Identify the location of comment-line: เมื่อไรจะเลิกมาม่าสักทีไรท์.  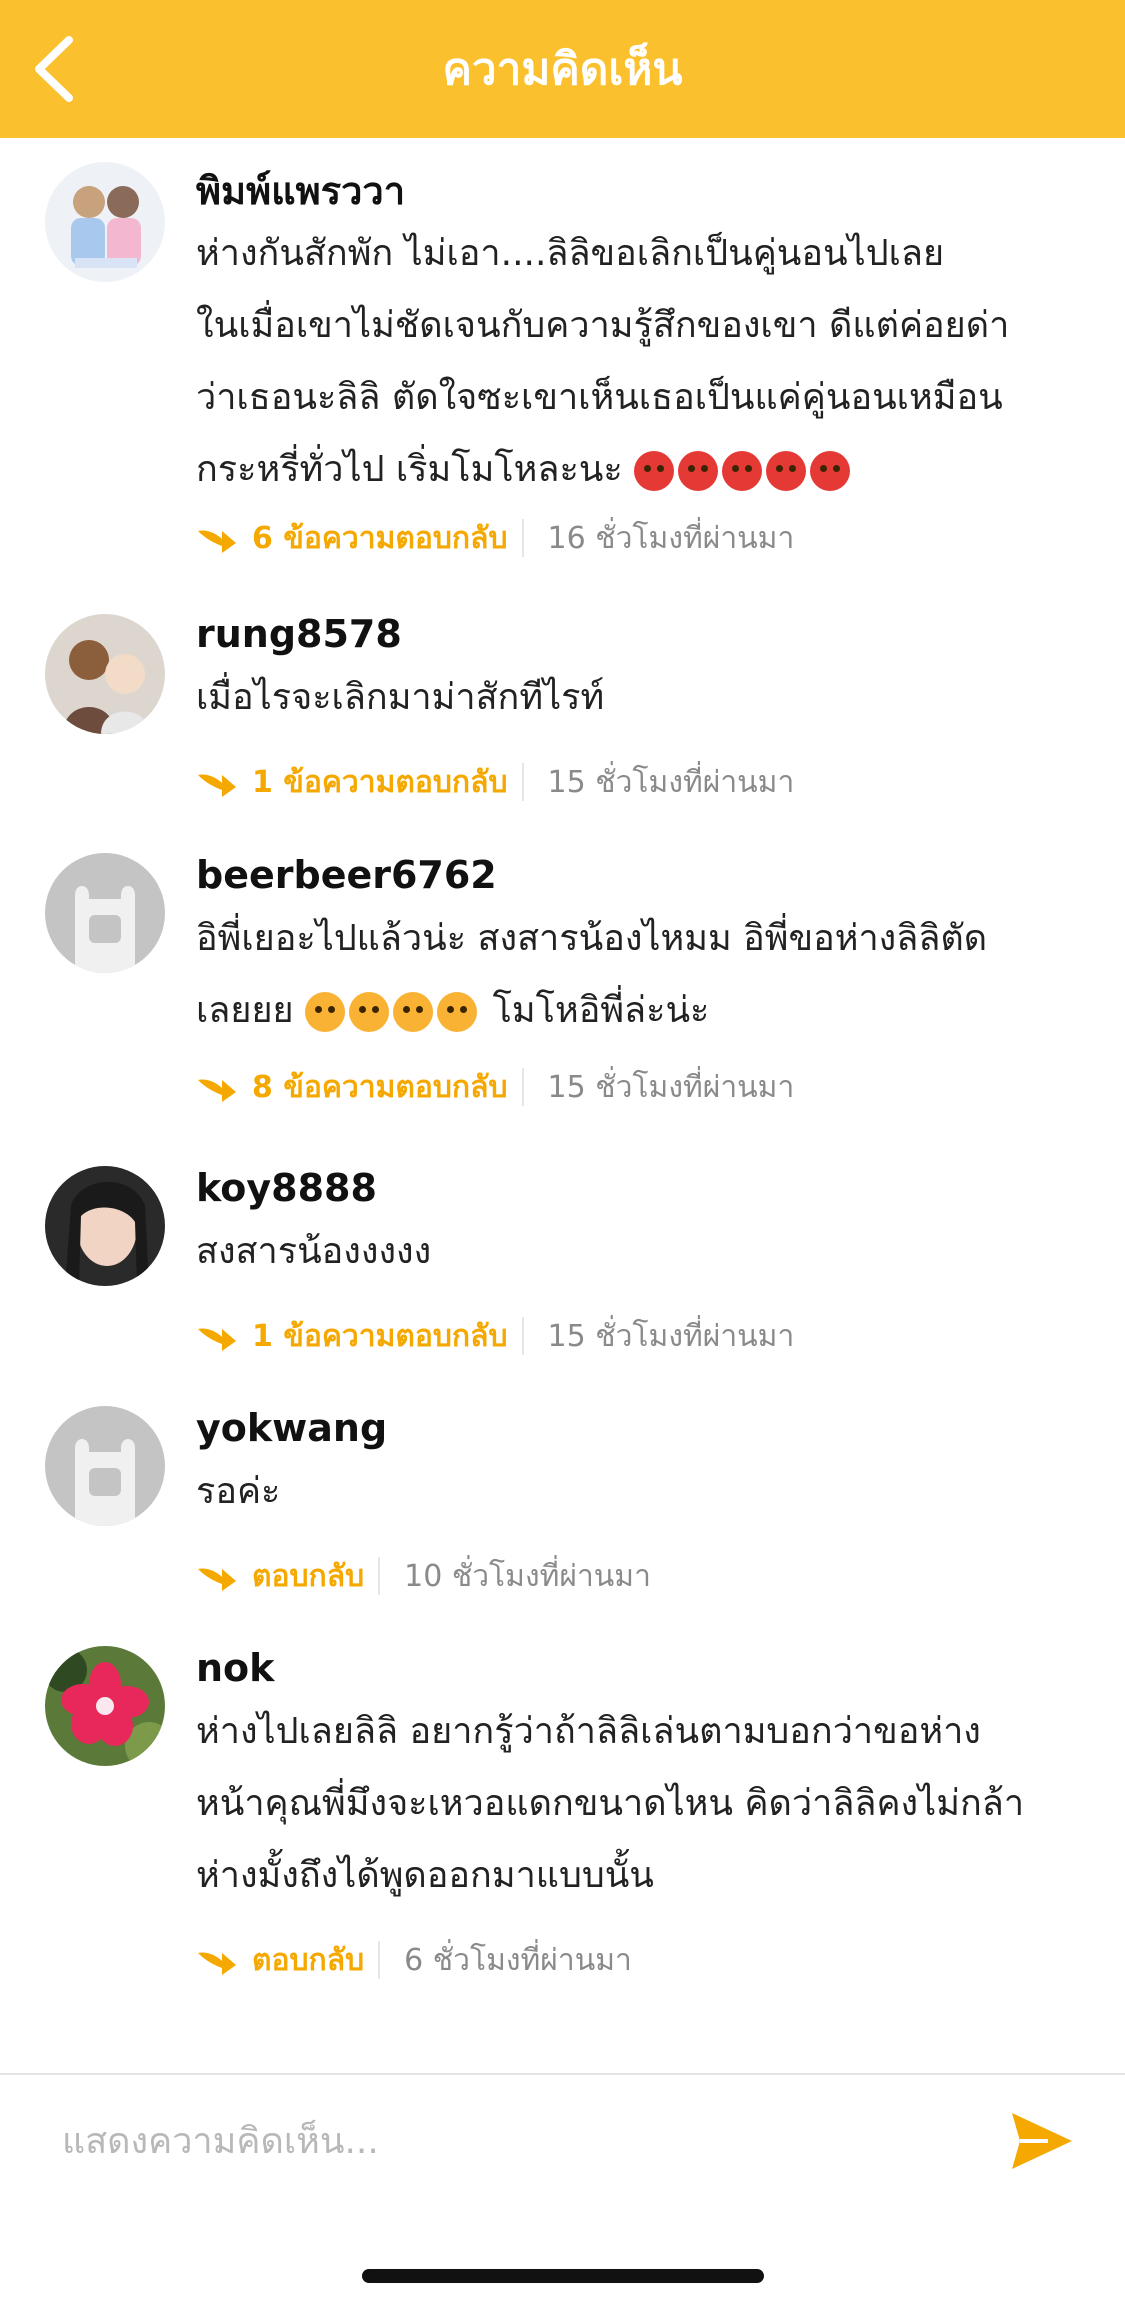
(400, 697).